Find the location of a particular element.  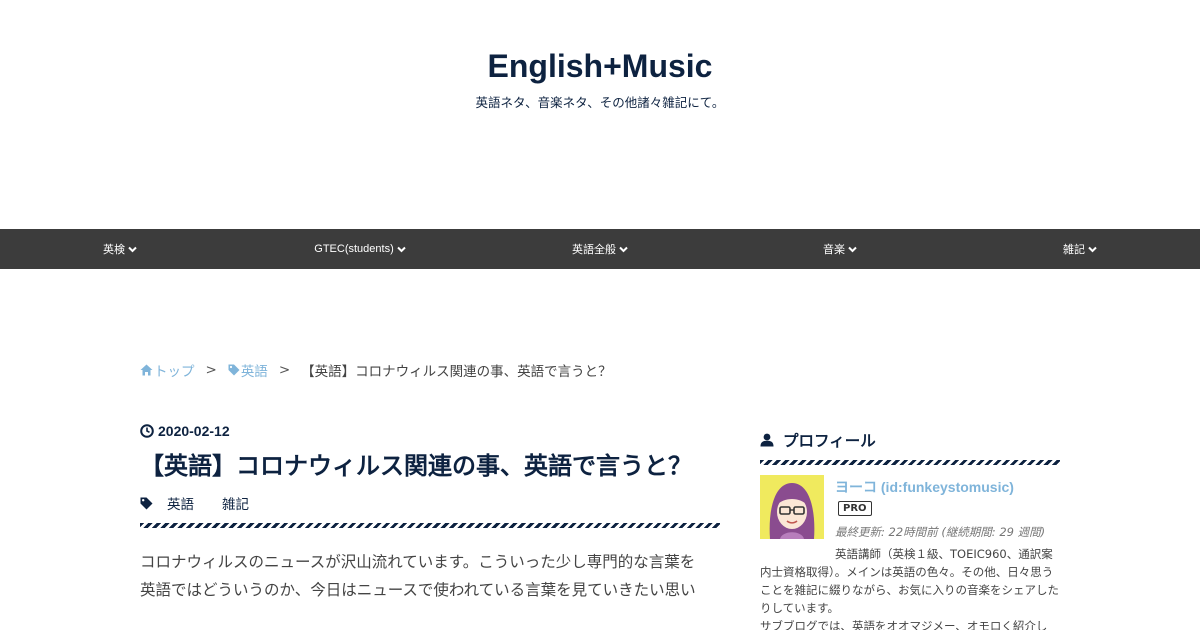

nav-item-gtec: GTEC(students) is located at coordinates (360, 249).